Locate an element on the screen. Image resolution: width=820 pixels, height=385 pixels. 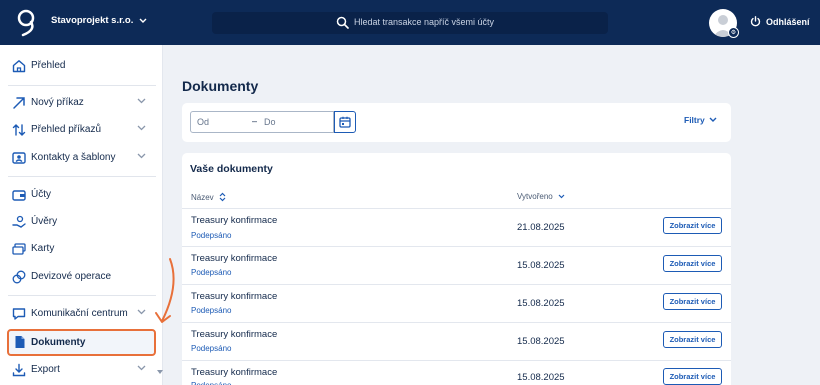
bank-logo-icon is located at coordinates (26, 23).